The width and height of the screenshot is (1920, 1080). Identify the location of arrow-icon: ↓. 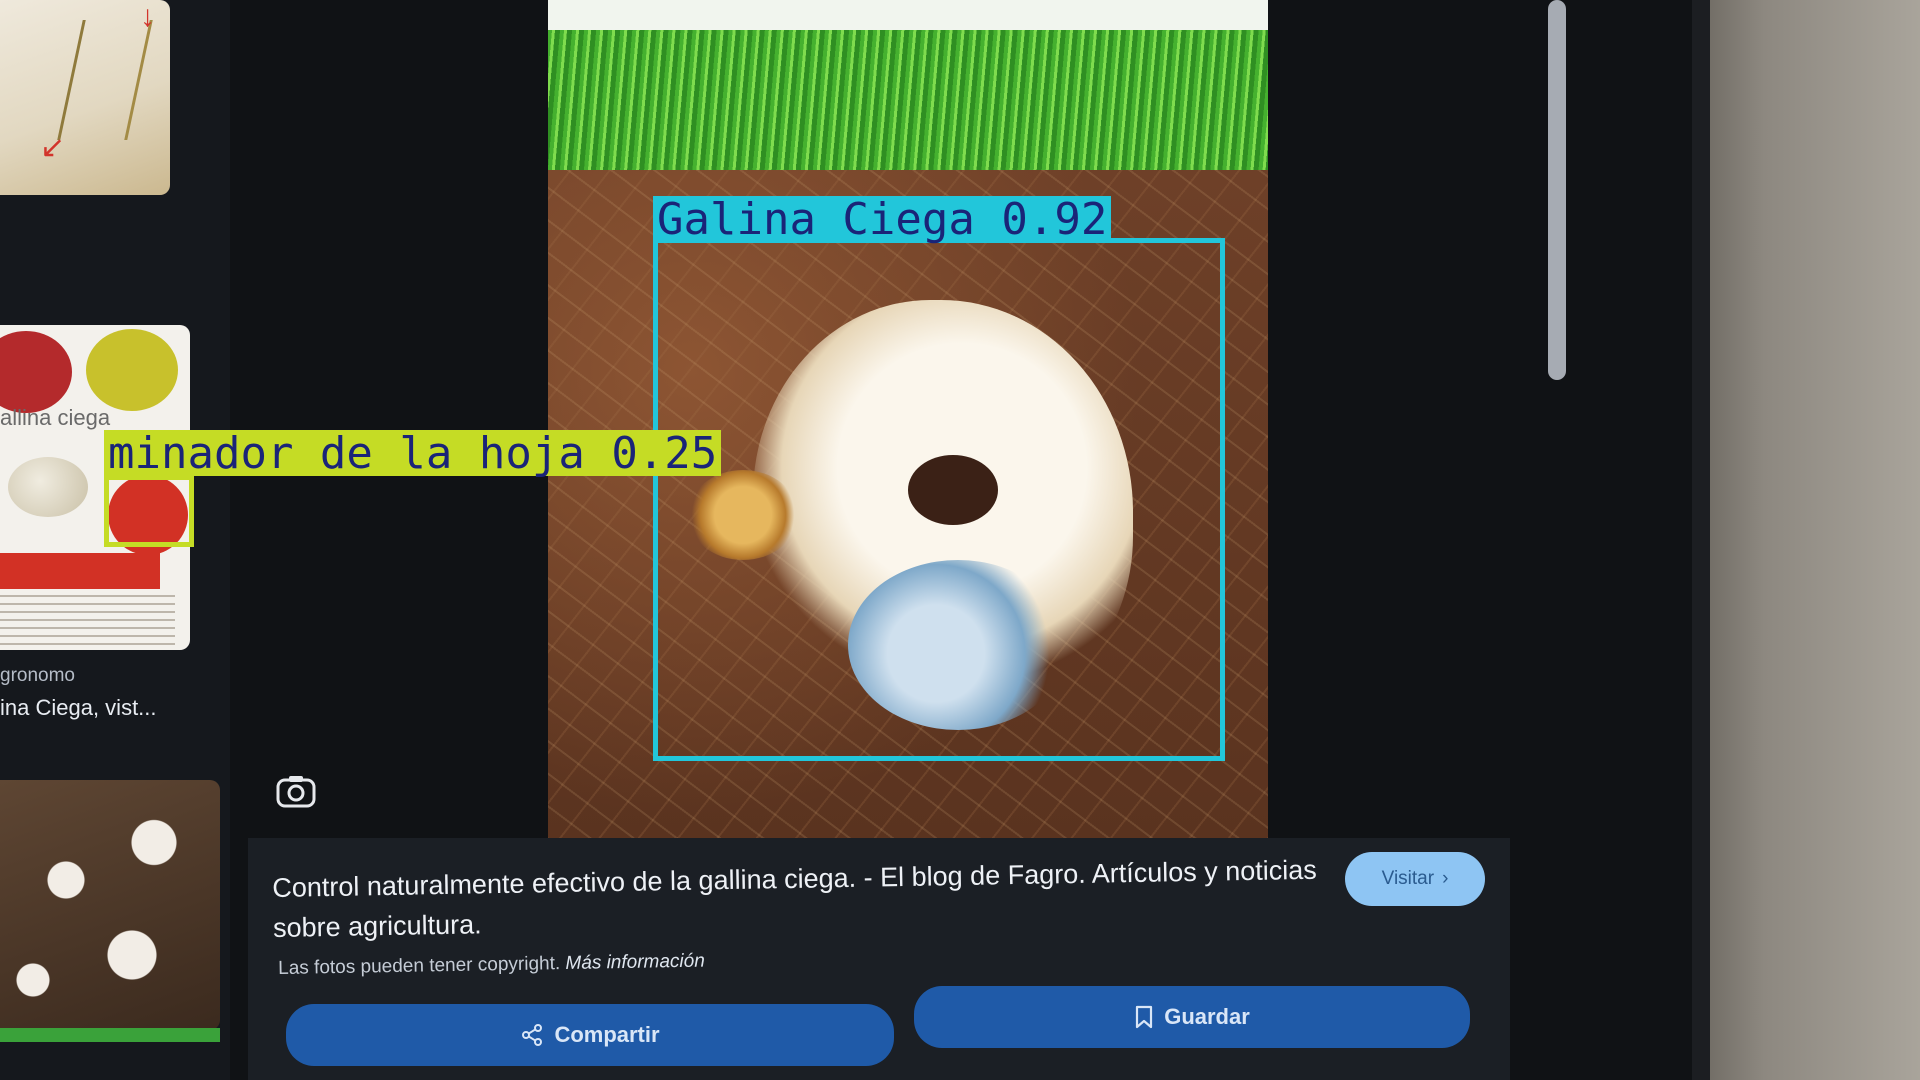
(147, 16).